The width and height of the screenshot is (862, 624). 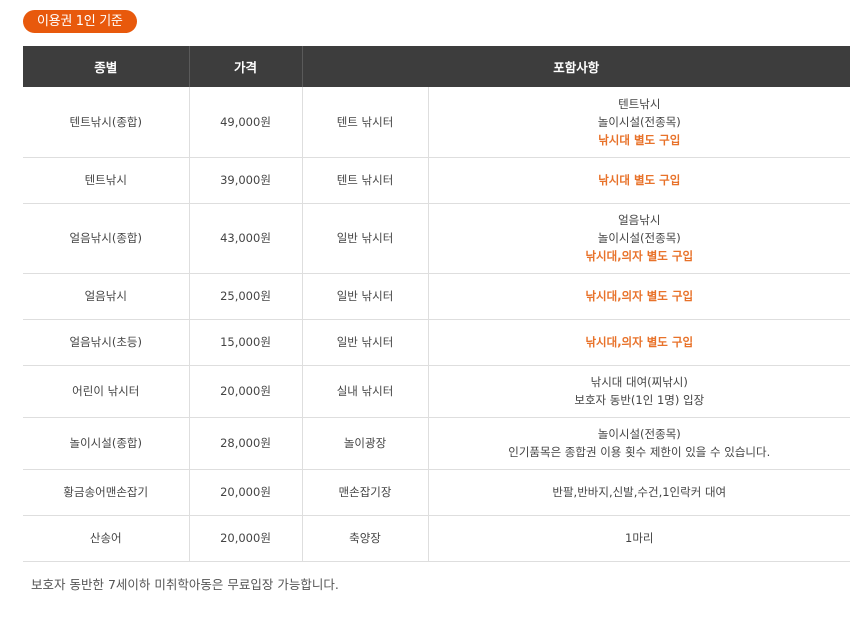 I want to click on includes-cell: 얼음낚시놀이시설(전종목) 낚시대,의자 별도 구입, so click(x=639, y=238).